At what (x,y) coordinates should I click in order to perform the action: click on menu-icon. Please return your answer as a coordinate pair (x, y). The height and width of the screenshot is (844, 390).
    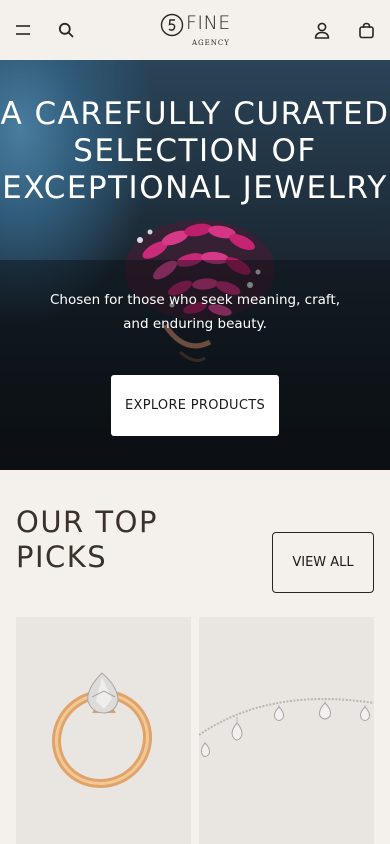
    Looking at the image, I should click on (23, 30).